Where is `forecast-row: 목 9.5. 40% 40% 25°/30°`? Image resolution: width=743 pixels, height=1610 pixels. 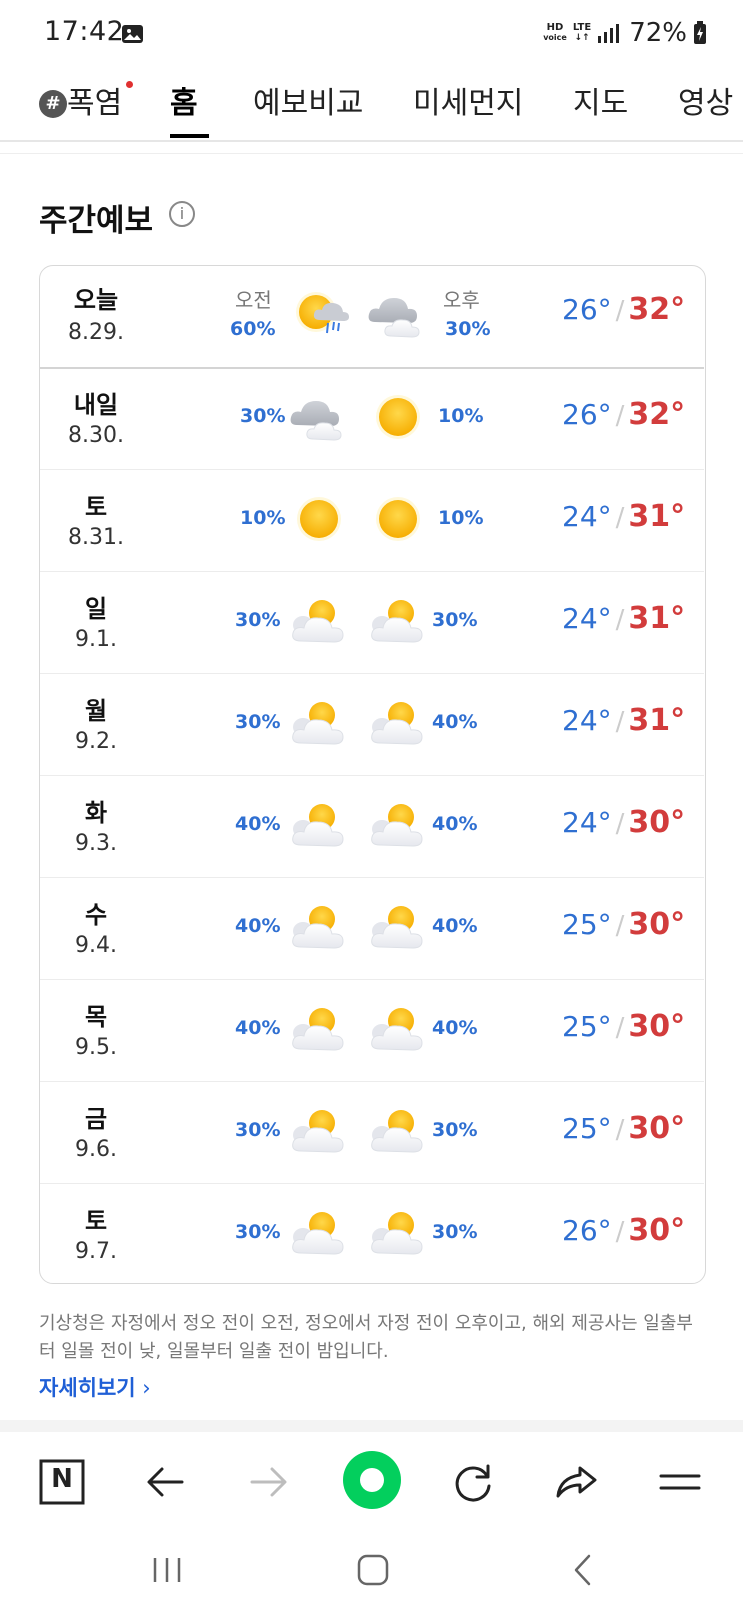 forecast-row: 목 9.5. 40% 40% 25°/30° is located at coordinates (372, 1030).